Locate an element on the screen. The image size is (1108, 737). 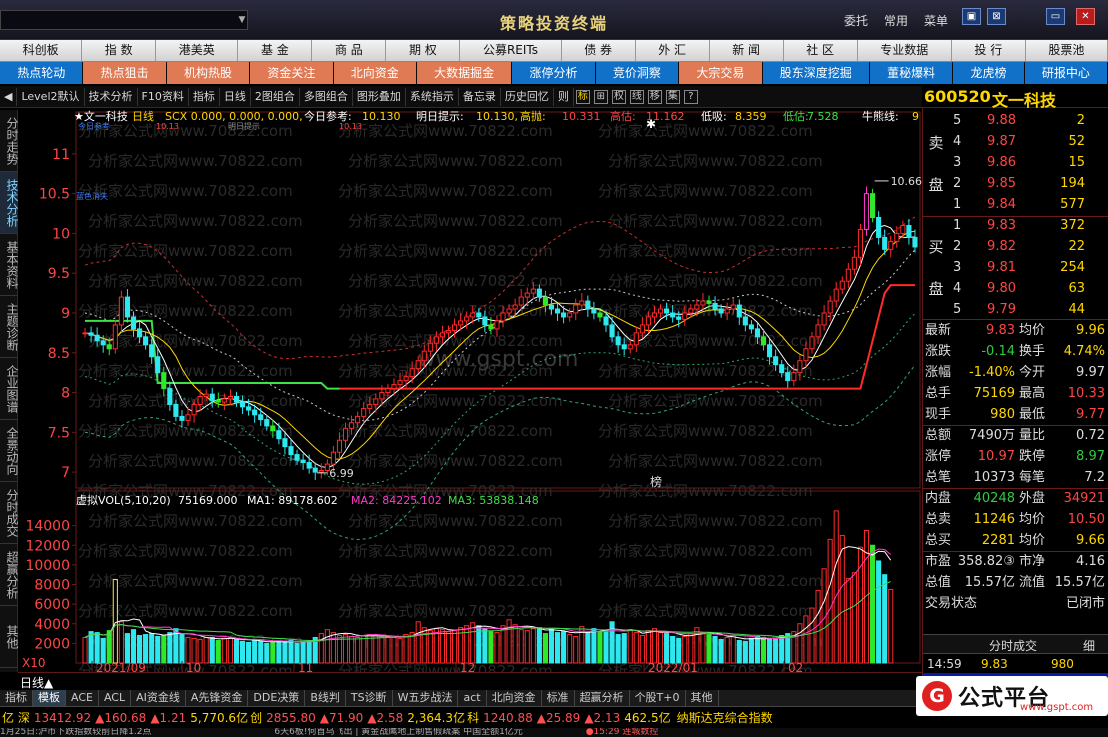
view-tab-6: 分时成交 is located at coordinates (9, 513).